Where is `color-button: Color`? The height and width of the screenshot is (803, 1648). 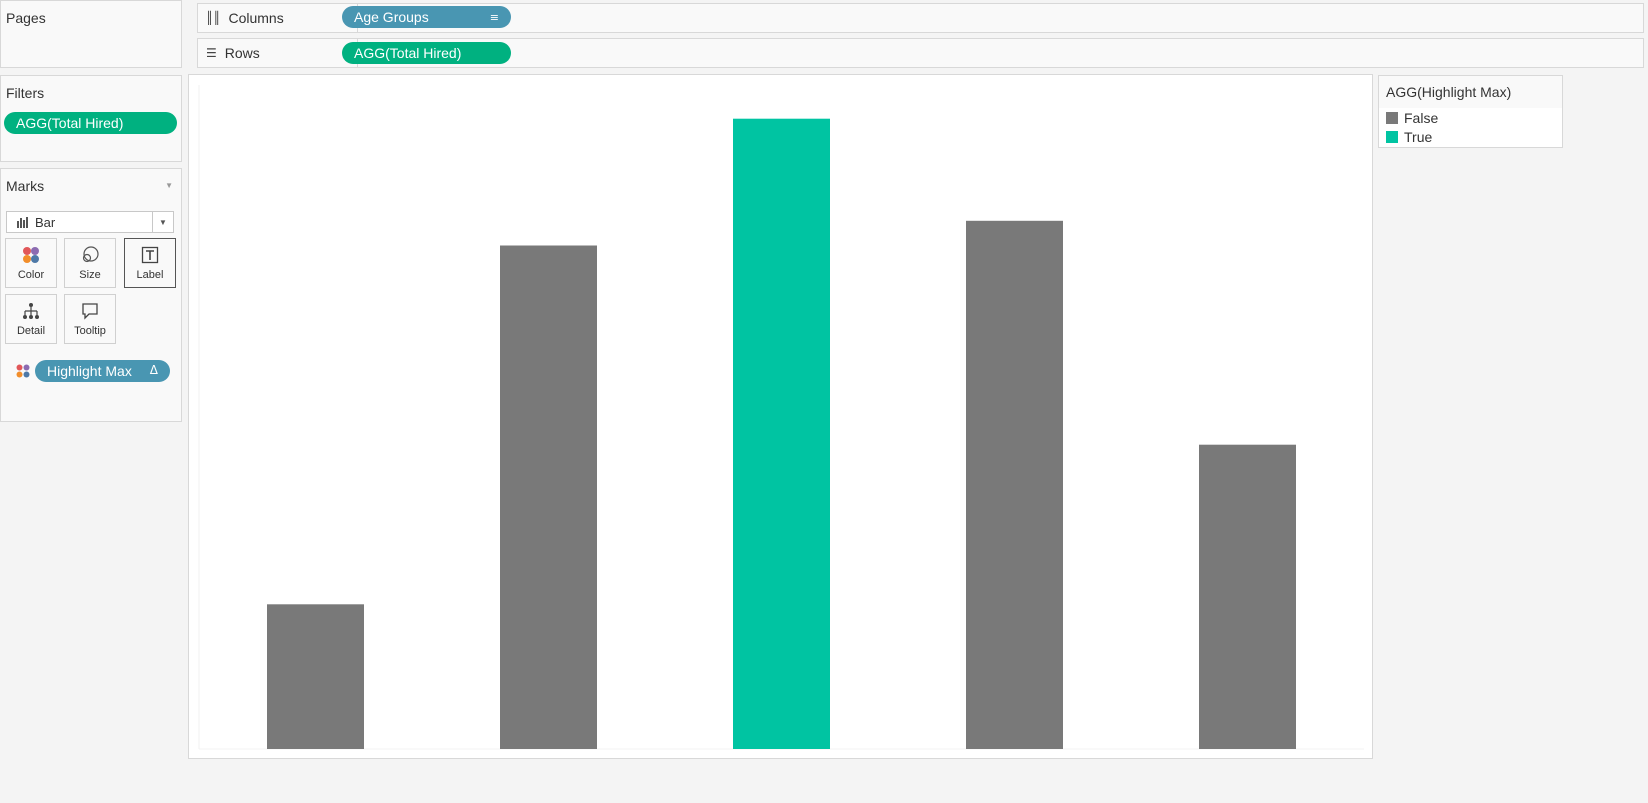
color-button: Color is located at coordinates (31, 263).